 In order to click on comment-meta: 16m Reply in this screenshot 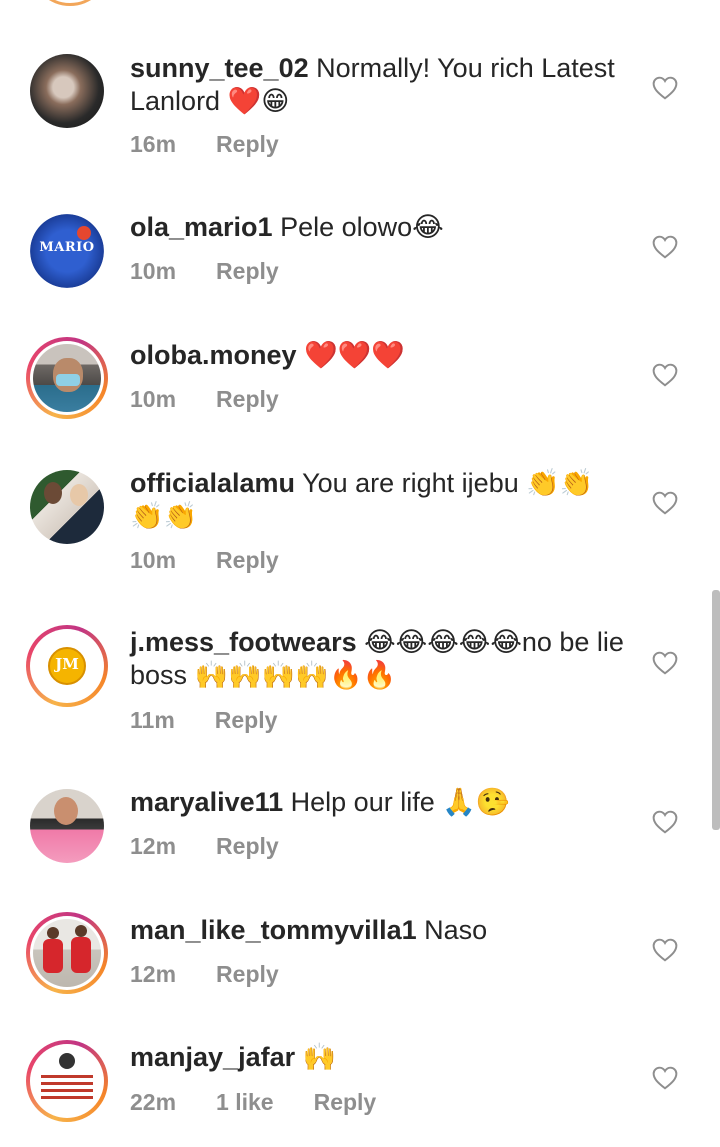, I will do `click(204, 144)`.